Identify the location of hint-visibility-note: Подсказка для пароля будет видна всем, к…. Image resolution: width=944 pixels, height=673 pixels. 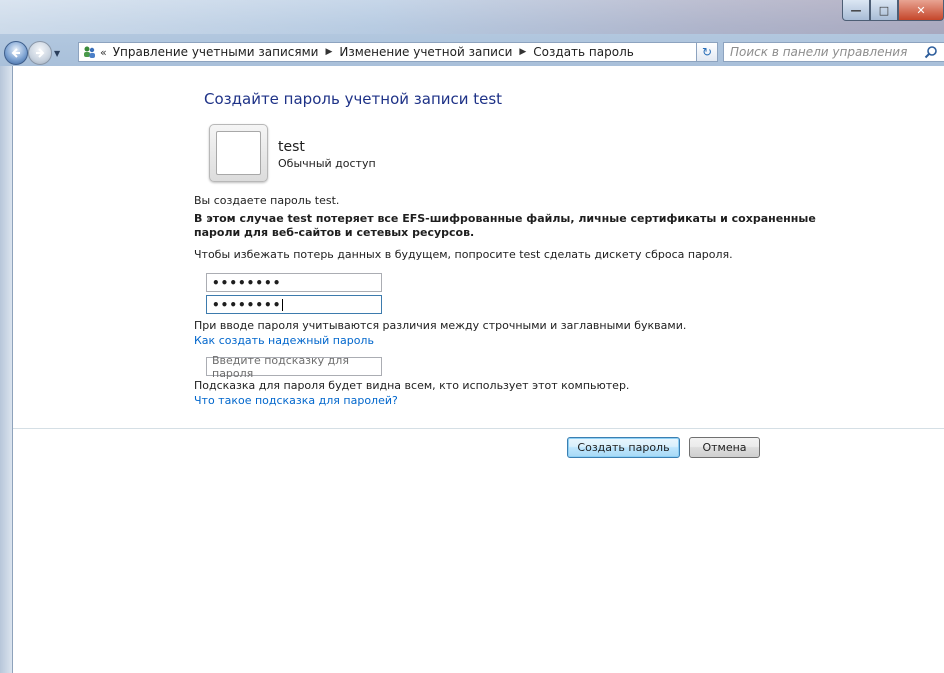
(412, 385).